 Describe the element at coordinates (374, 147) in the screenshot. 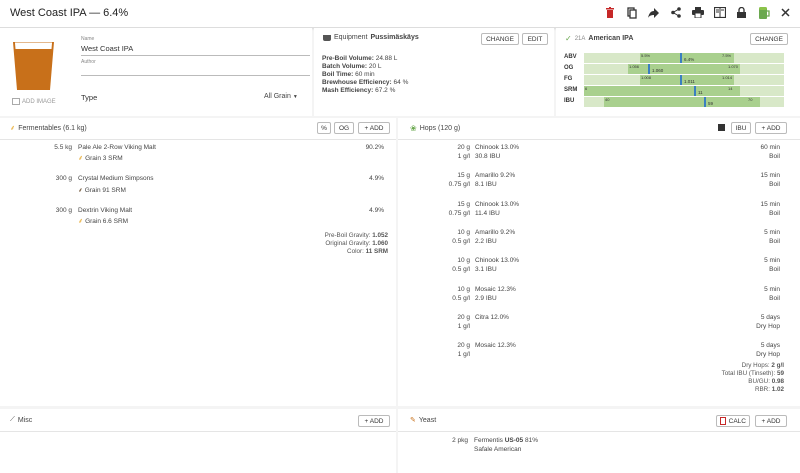

I see `fermentable-percent: 90.2%` at that location.